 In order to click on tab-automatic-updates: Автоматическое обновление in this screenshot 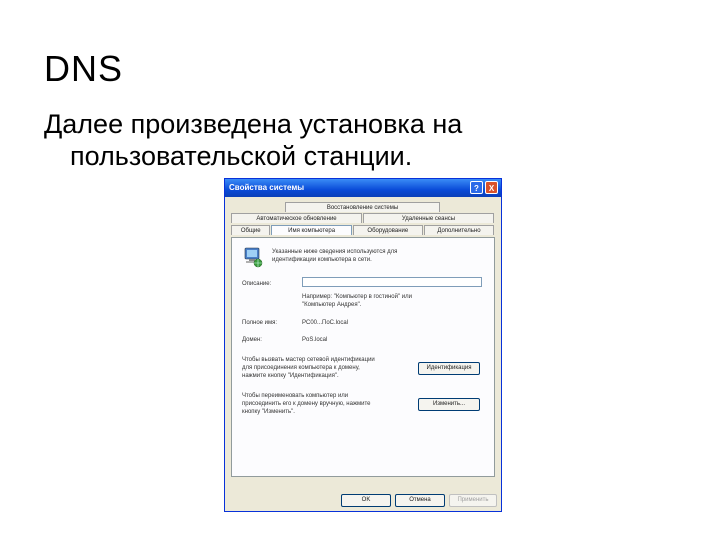, I will do `click(296, 218)`.